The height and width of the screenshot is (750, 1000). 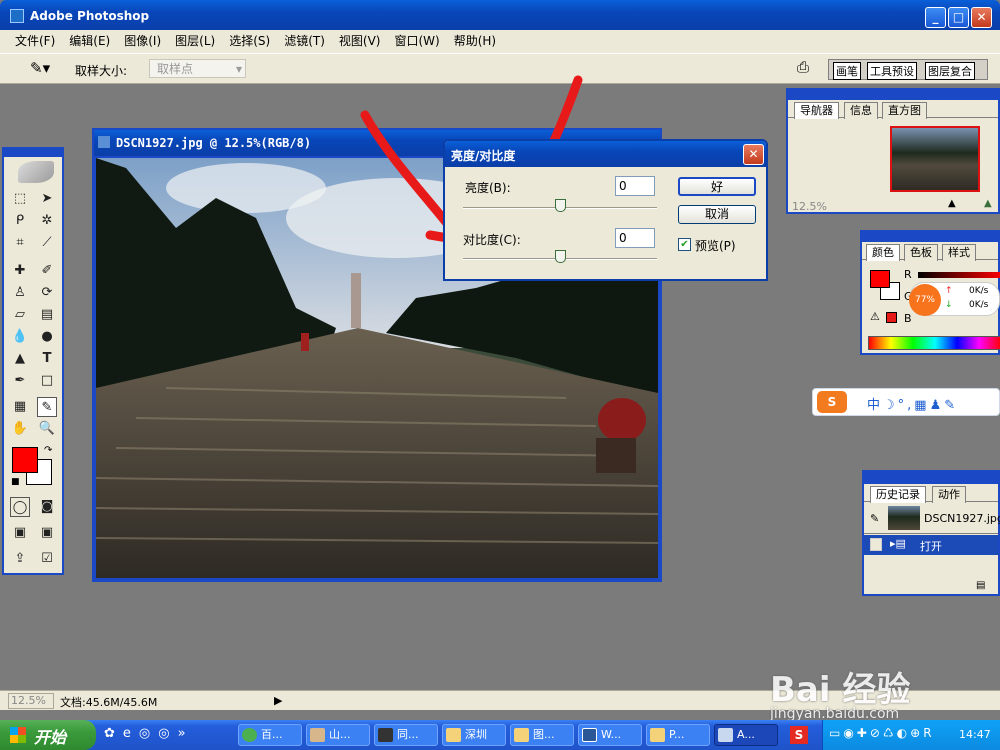 I want to click on healing-brush-icon: ✚, so click(x=20, y=271).